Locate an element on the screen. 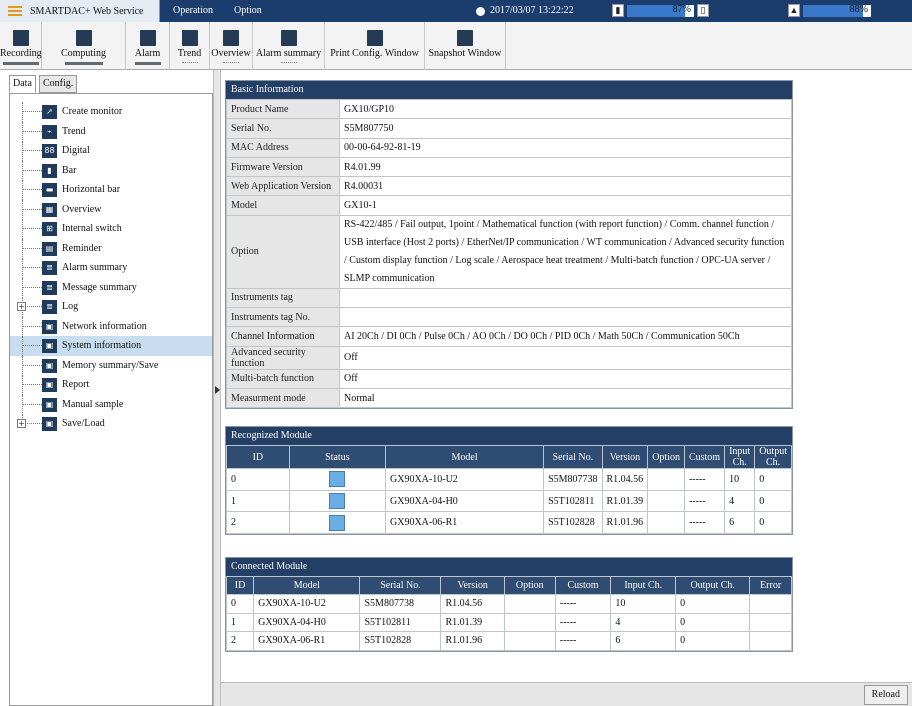 Image resolution: width=912 pixels, height=706 pixels. alarm-summary-button: Alarm summary is located at coordinates (289, 46).